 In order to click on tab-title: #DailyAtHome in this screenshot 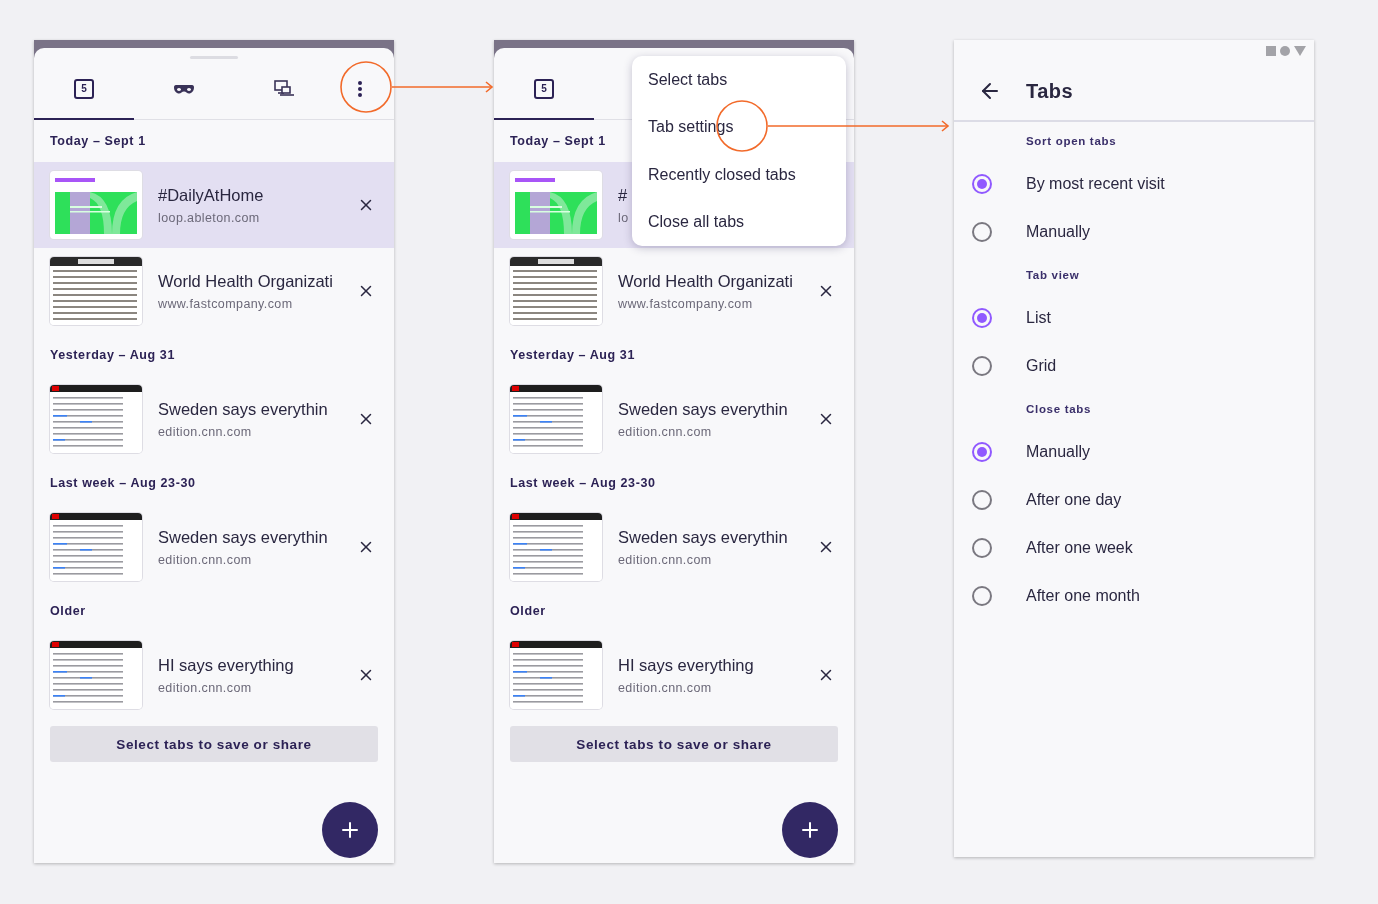, I will do `click(211, 195)`.